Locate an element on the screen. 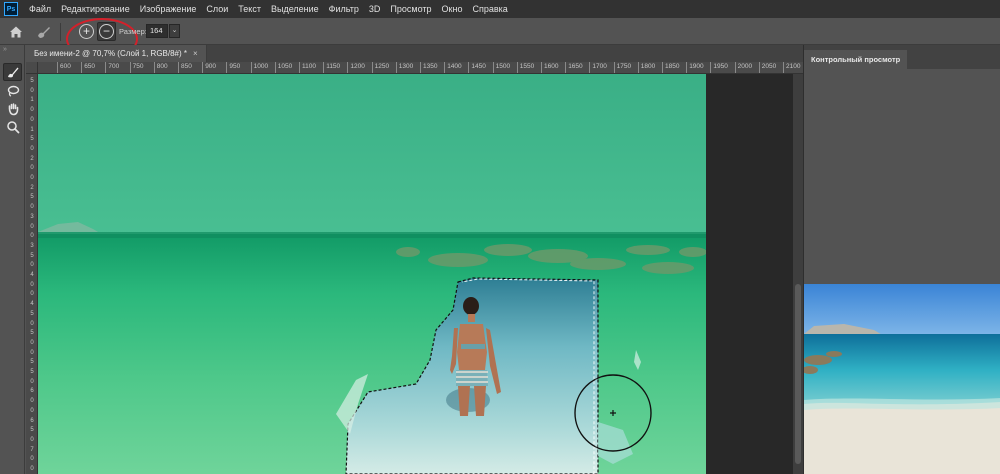 This screenshot has height=474, width=1000. ruler-tick-label: 1550 is located at coordinates (525, 67).